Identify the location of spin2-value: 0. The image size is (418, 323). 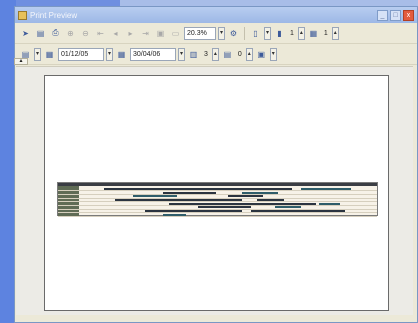
(239, 54).